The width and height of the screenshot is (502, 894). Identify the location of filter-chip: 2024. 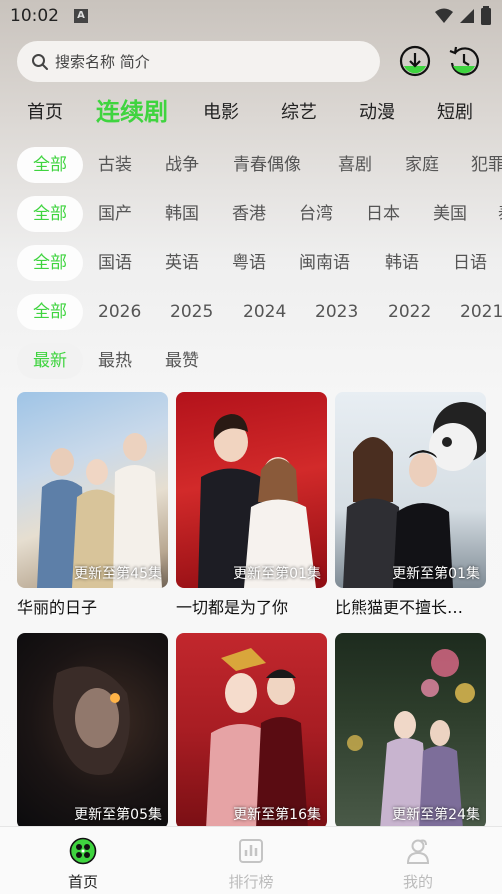
(264, 312).